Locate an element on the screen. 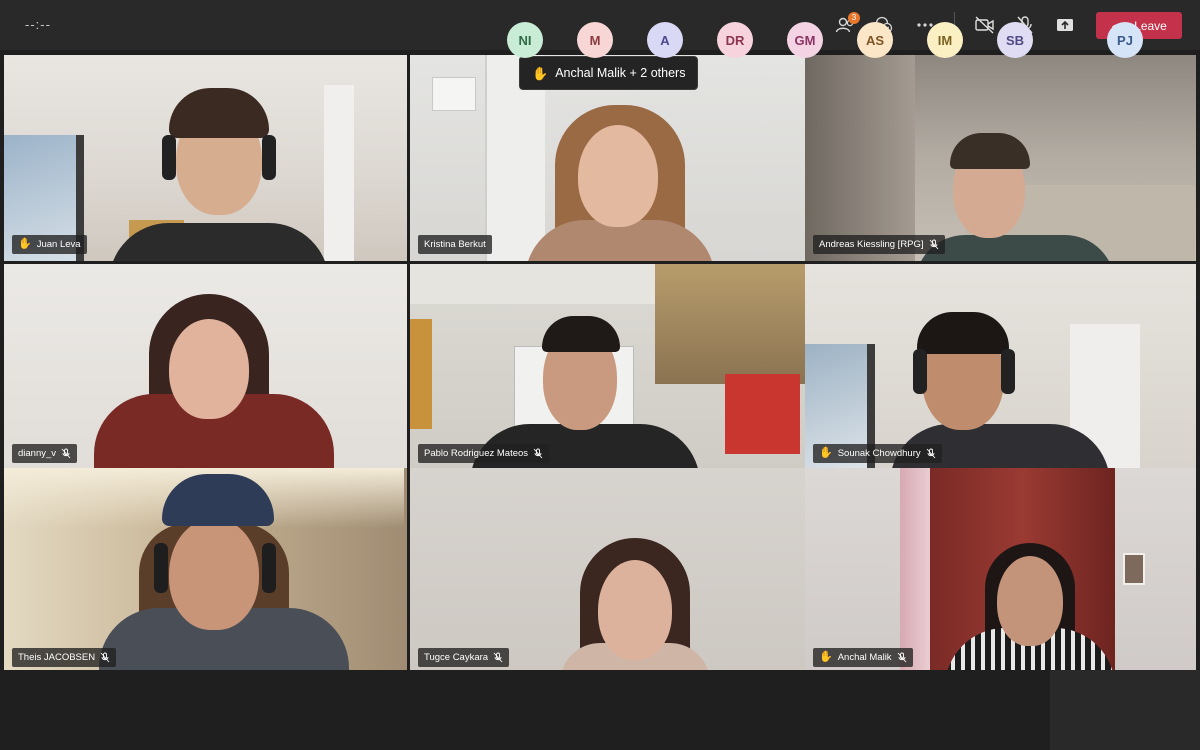 The image size is (1200, 750). participant-avatar: NI is located at coordinates (525, 40).